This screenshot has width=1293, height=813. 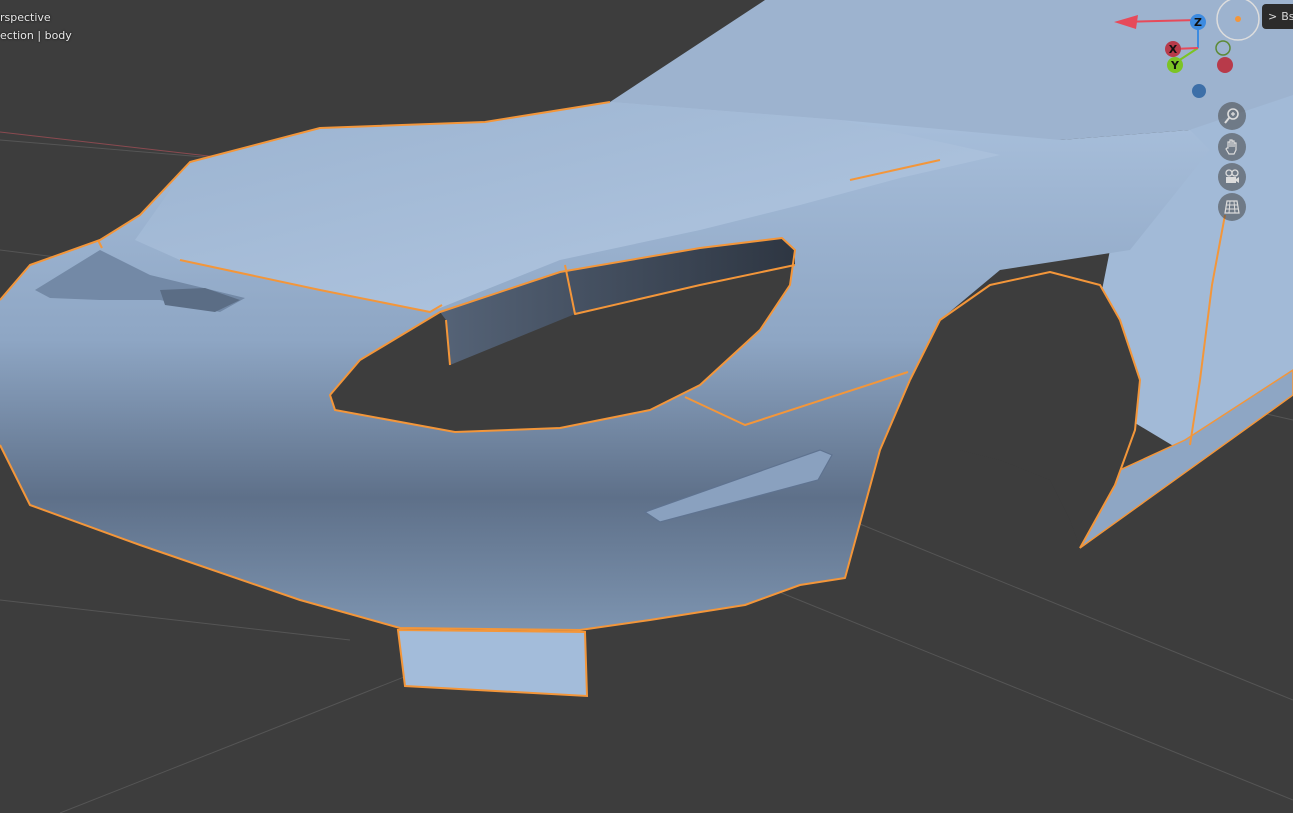 What do you see at coordinates (25, 17) in the screenshot?
I see `view-mode-label: rspective` at bounding box center [25, 17].